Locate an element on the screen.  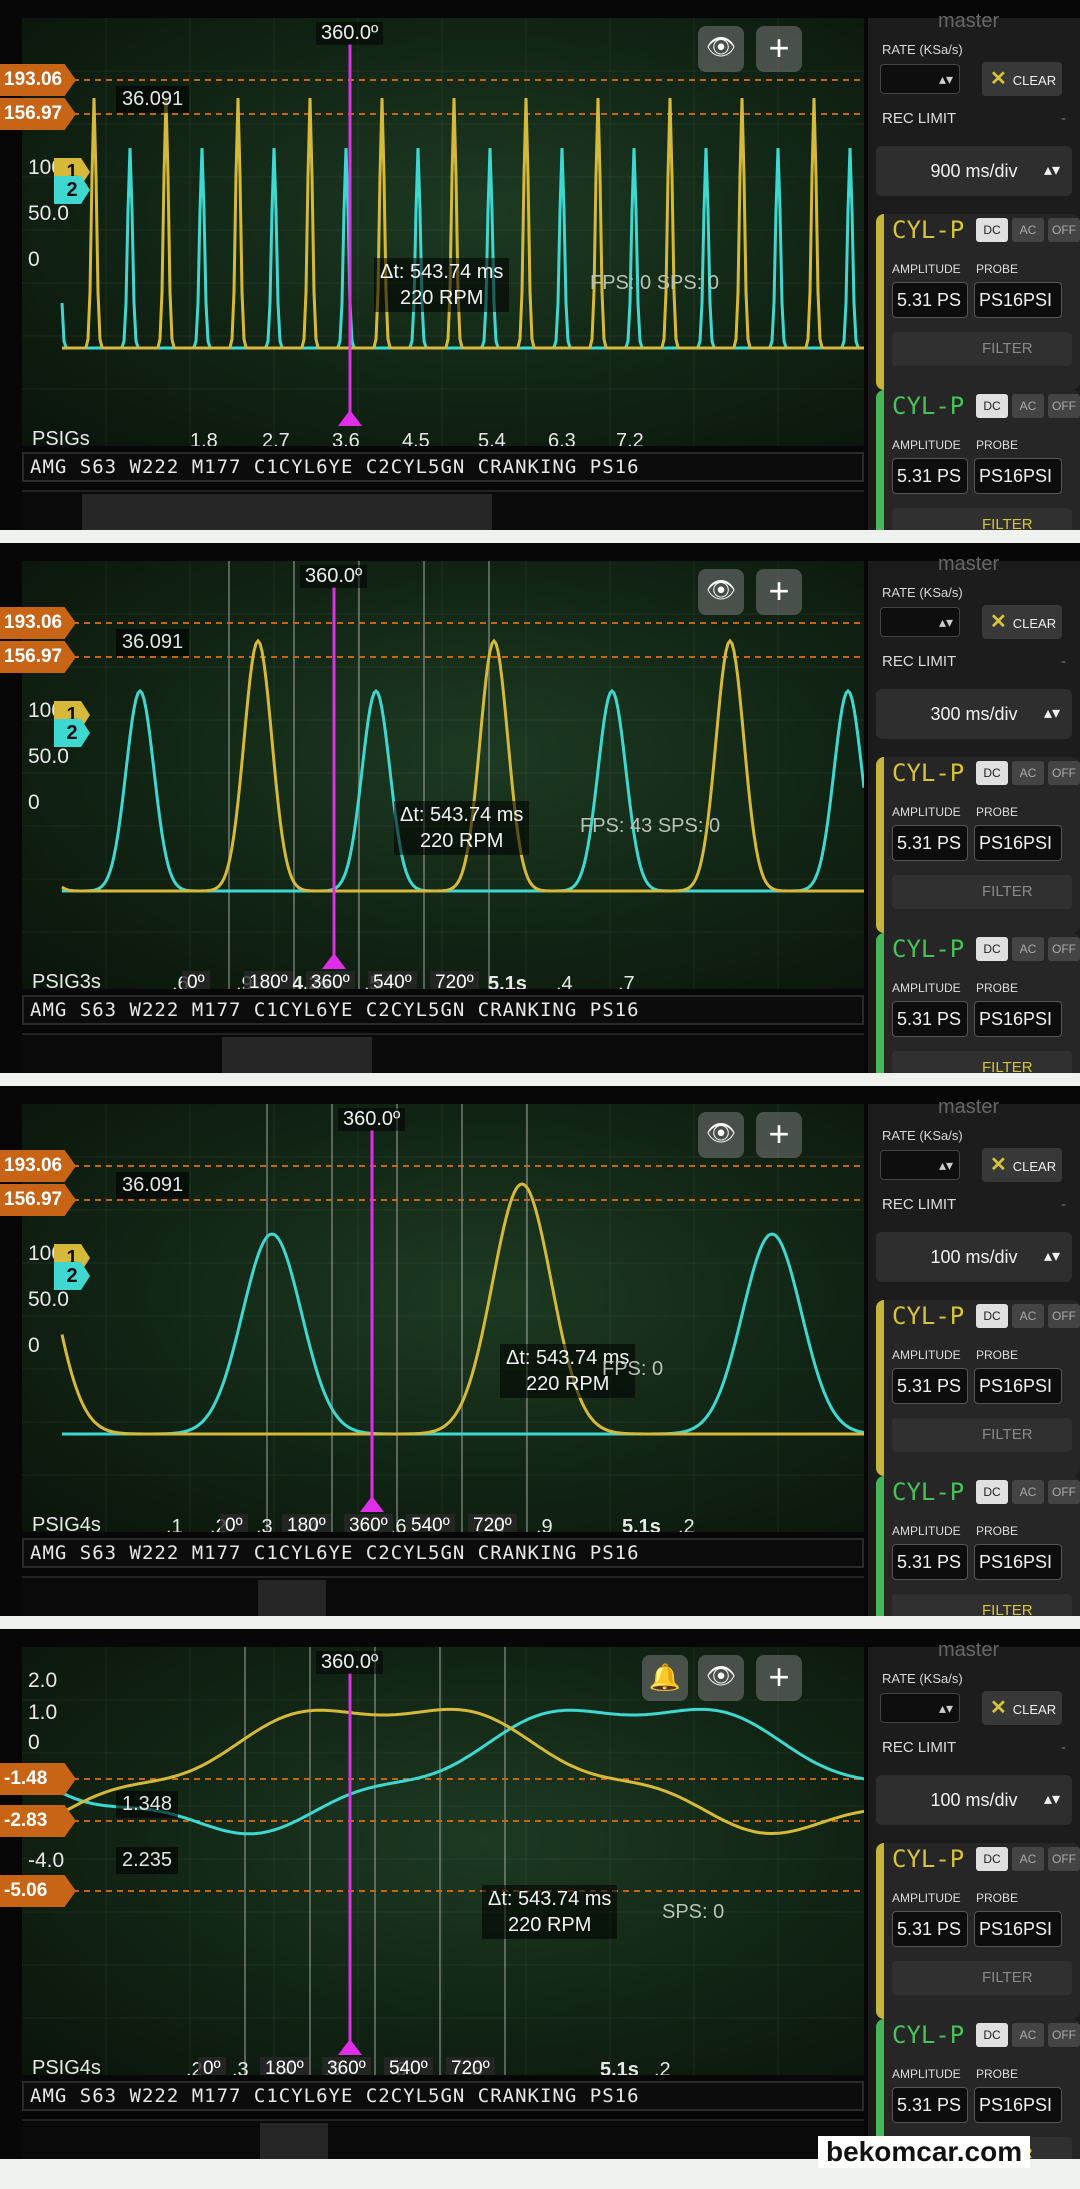
bell-icon: 🔔 is located at coordinates (665, 1678).